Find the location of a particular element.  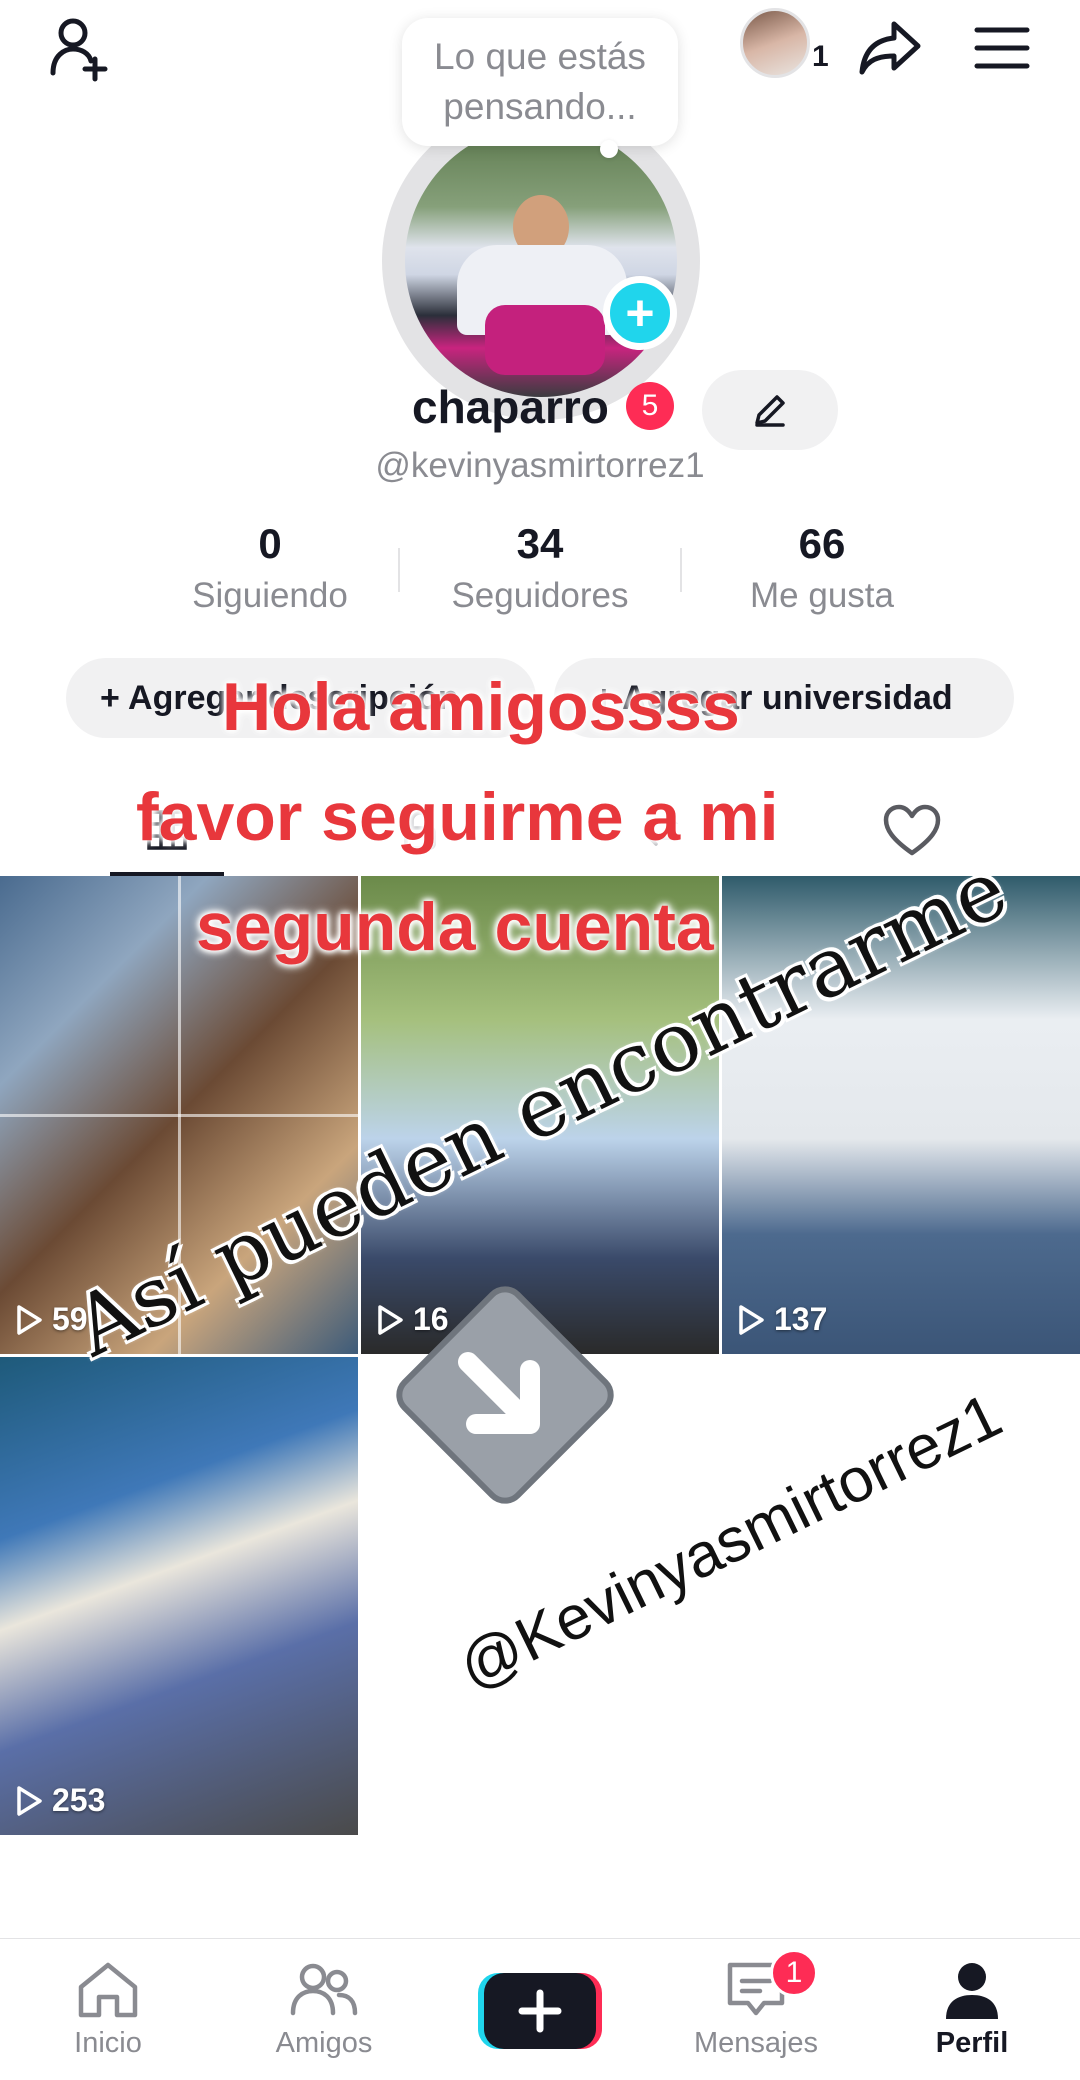

stat-following: 0 Siguiendo is located at coordinates (270, 568).